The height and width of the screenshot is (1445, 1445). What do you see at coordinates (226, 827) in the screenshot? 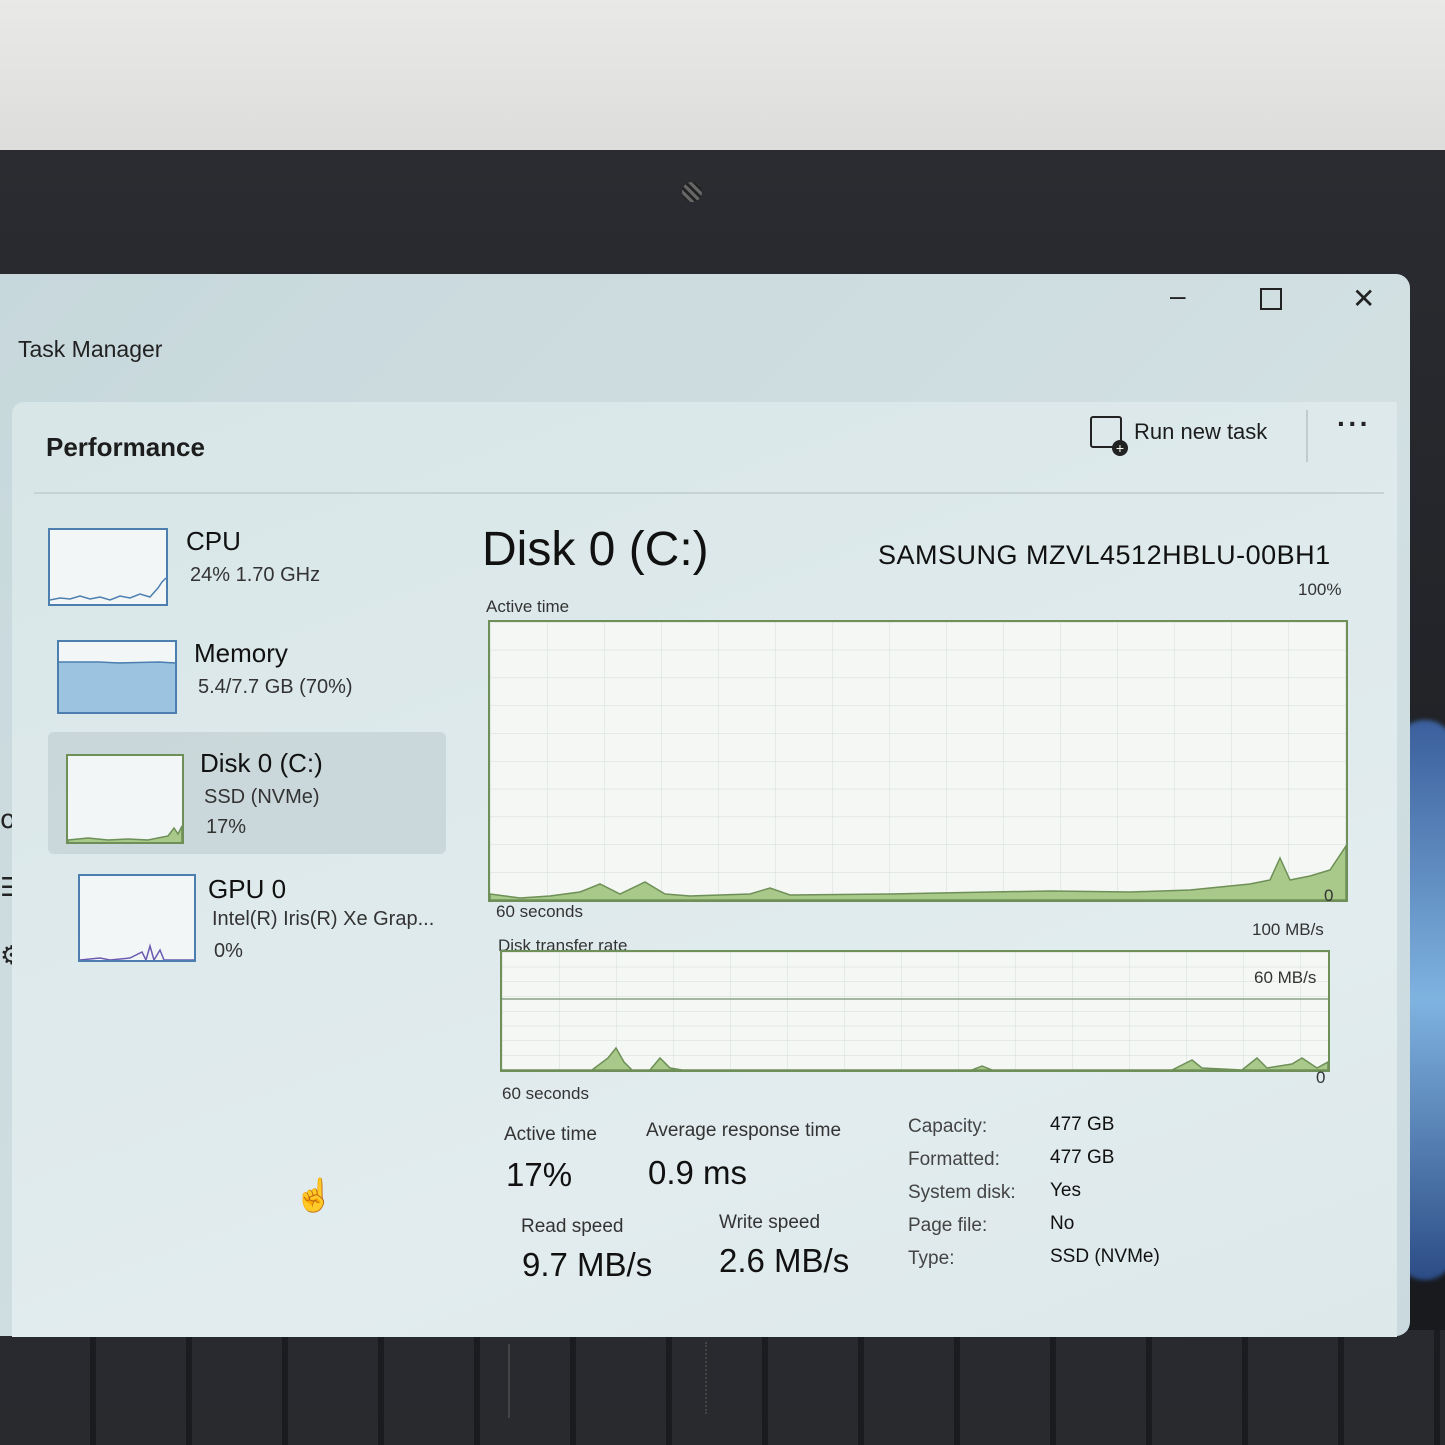
I see `device-usage: 17%` at bounding box center [226, 827].